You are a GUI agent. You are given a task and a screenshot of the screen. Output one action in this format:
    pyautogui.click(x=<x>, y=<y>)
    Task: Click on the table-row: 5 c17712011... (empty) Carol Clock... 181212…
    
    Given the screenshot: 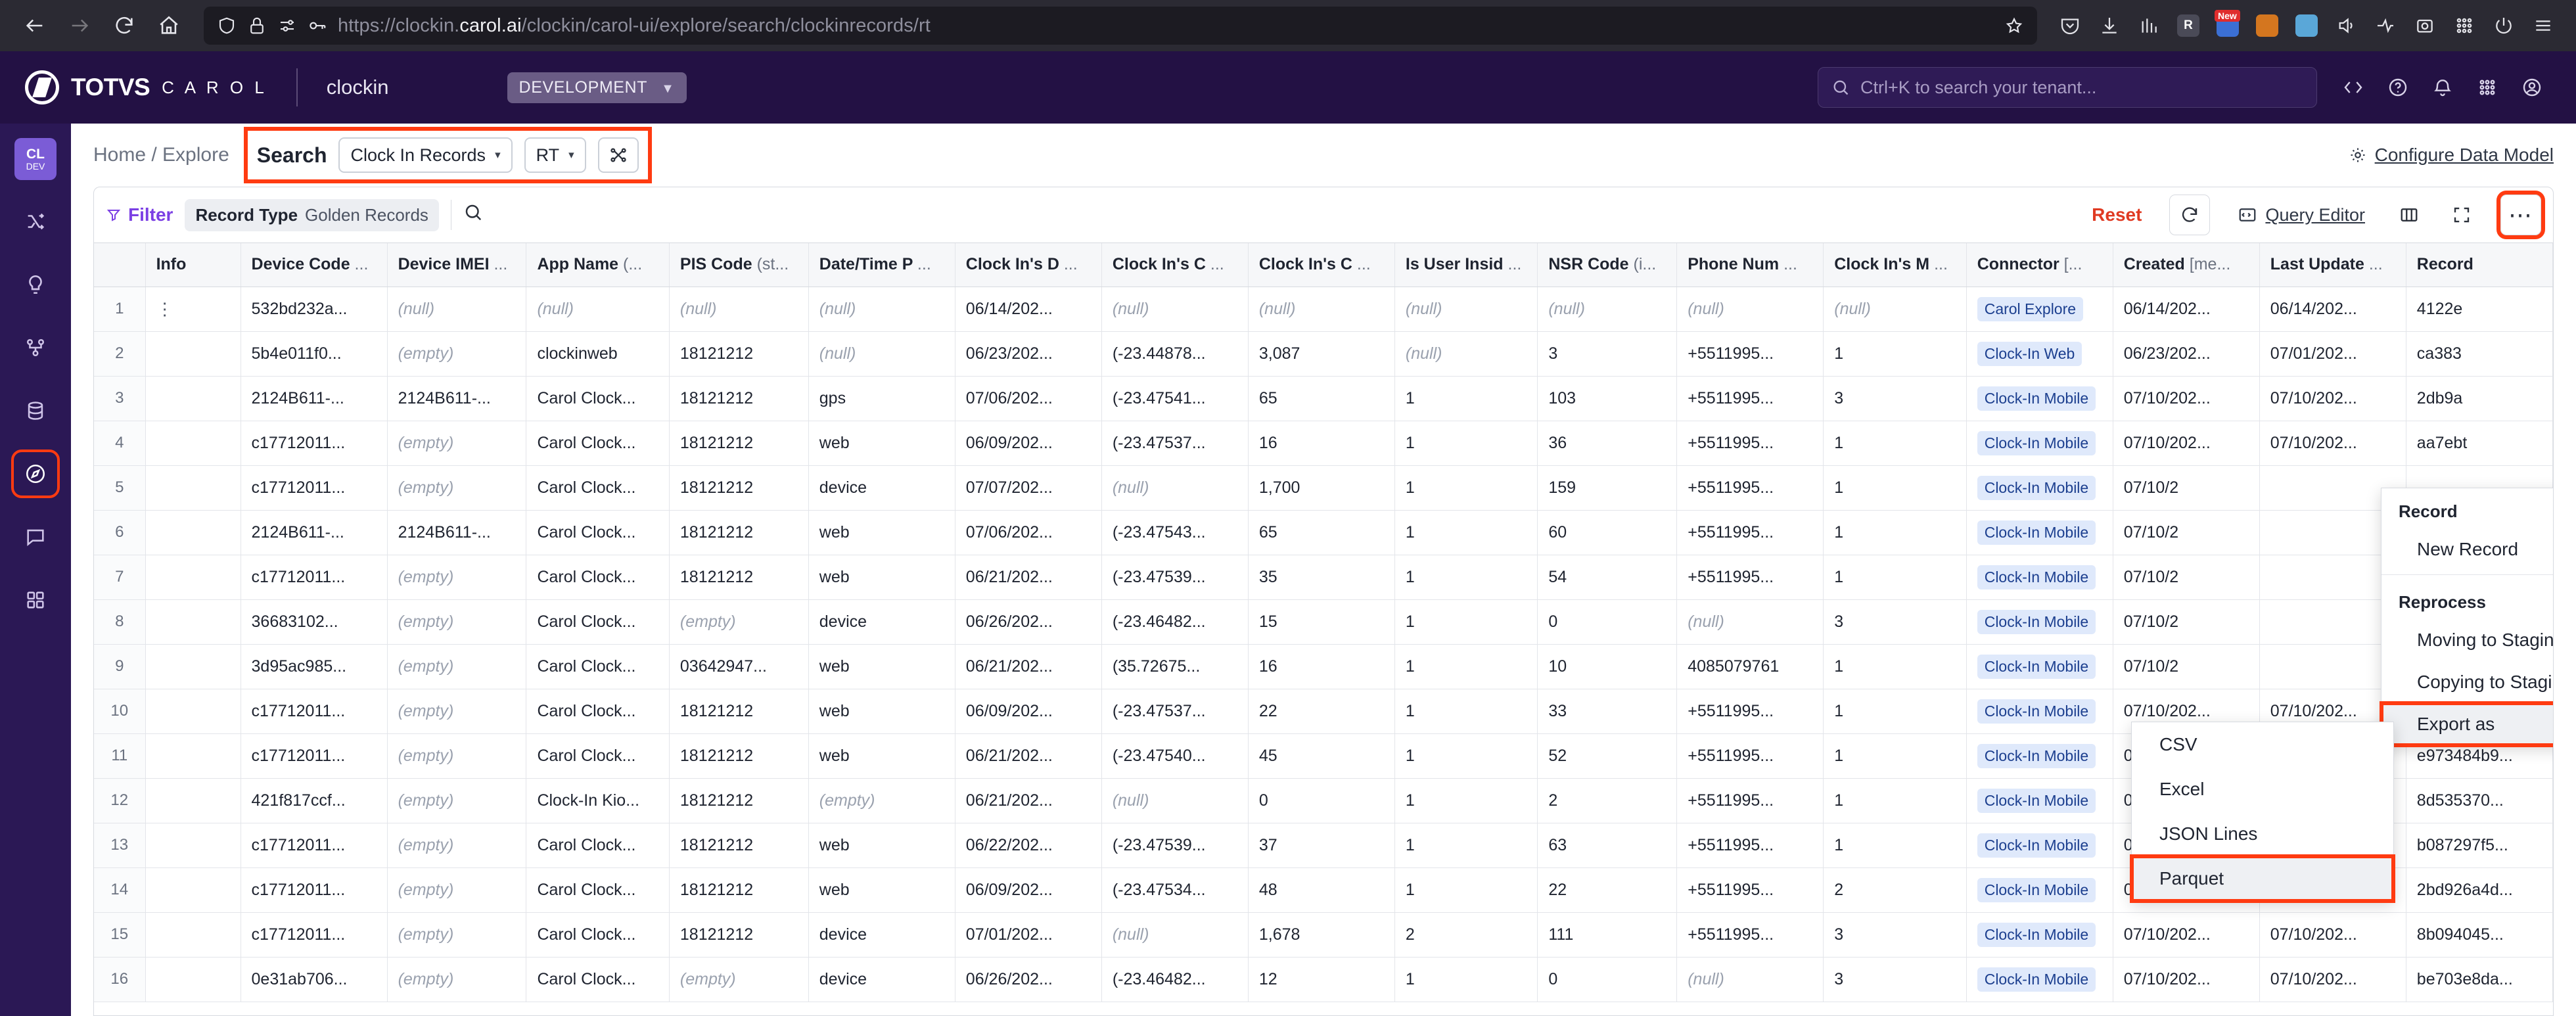 What is the action you would take?
    pyautogui.click(x=1324, y=488)
    